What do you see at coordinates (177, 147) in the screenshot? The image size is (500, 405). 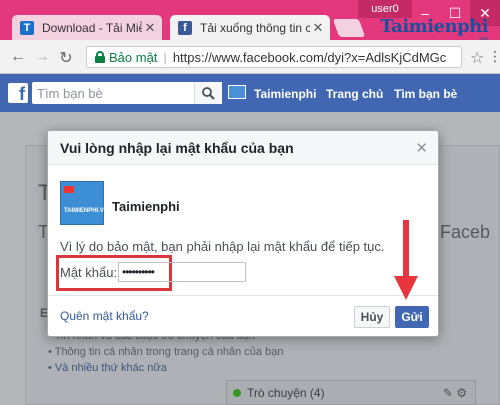 I see `dialog-title: Vui lòng nhập lại mật khẩu của bạn` at bounding box center [177, 147].